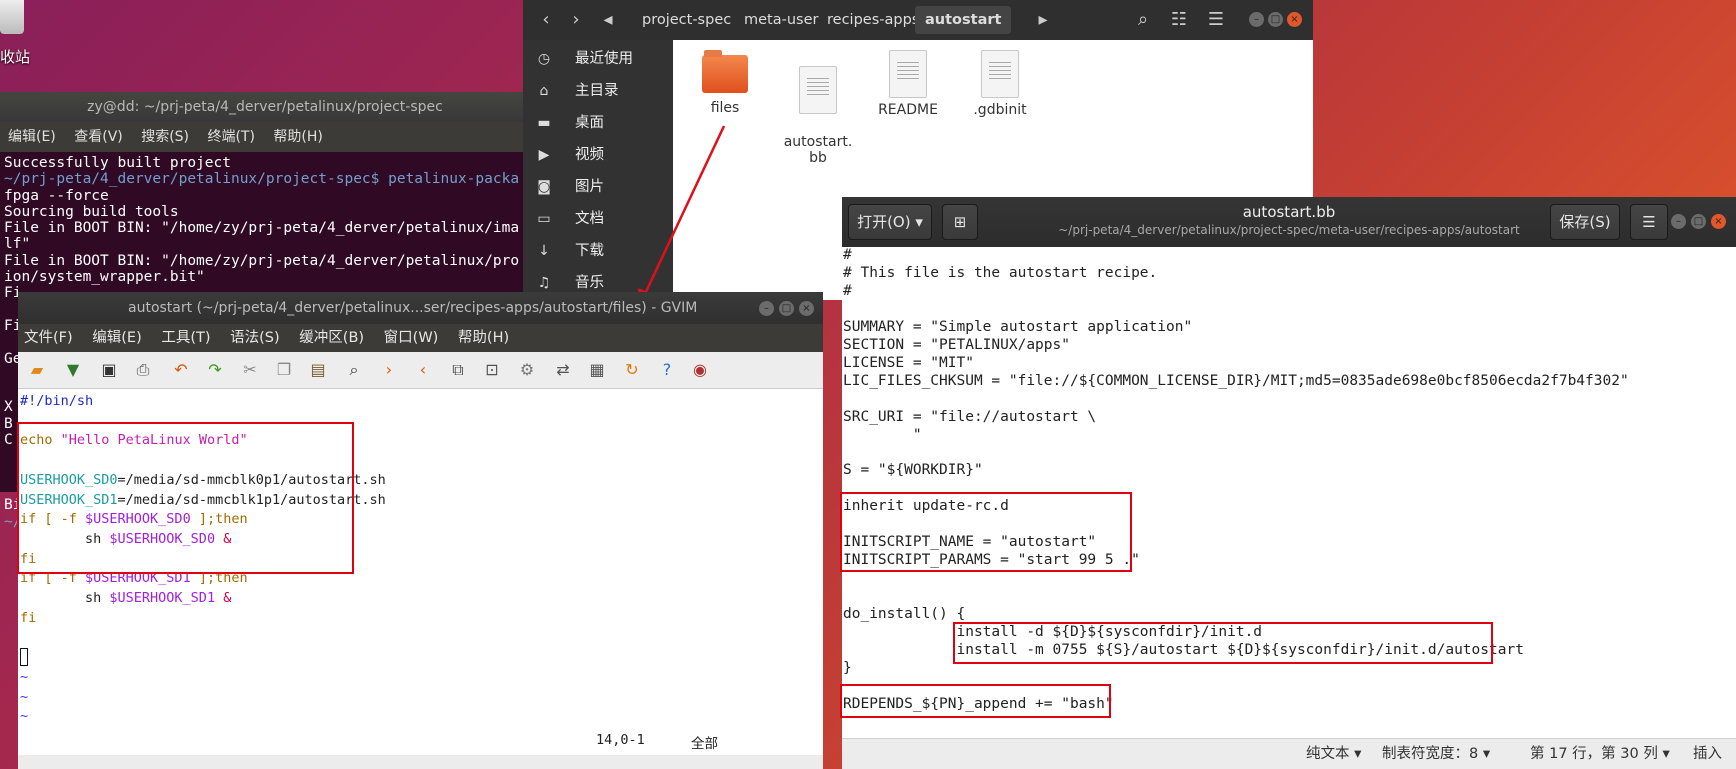  I want to click on terminal-menu-edit: 编辑(E), so click(32, 137).